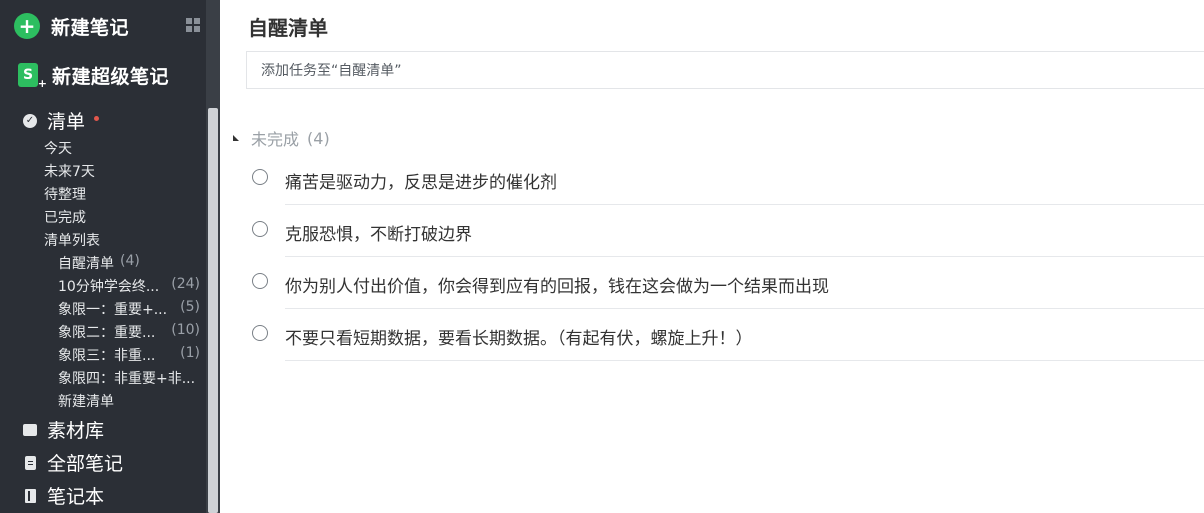 The image size is (1204, 513). Describe the element at coordinates (275, 139) in the screenshot. I see `section-label: 未完成` at that location.